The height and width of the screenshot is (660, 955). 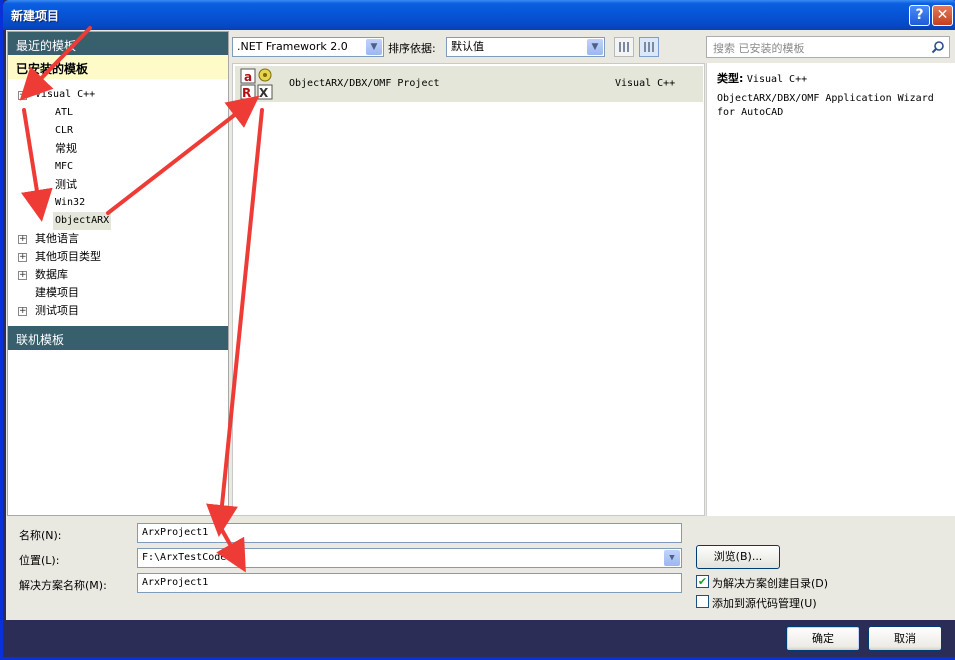 What do you see at coordinates (938, 47) in the screenshot?
I see `search-icon` at bounding box center [938, 47].